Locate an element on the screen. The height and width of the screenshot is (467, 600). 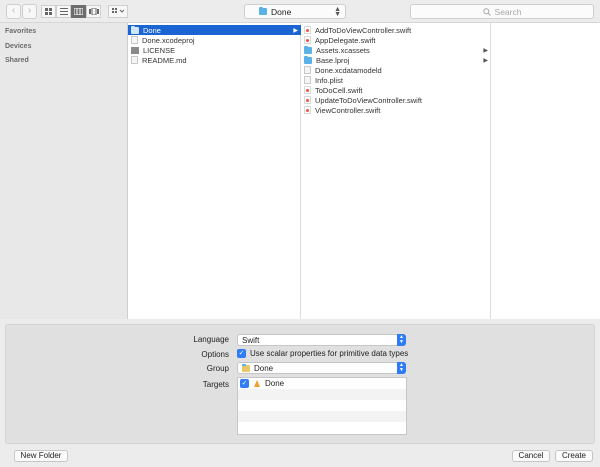
icon-view-icon is located at coordinates (48, 11).